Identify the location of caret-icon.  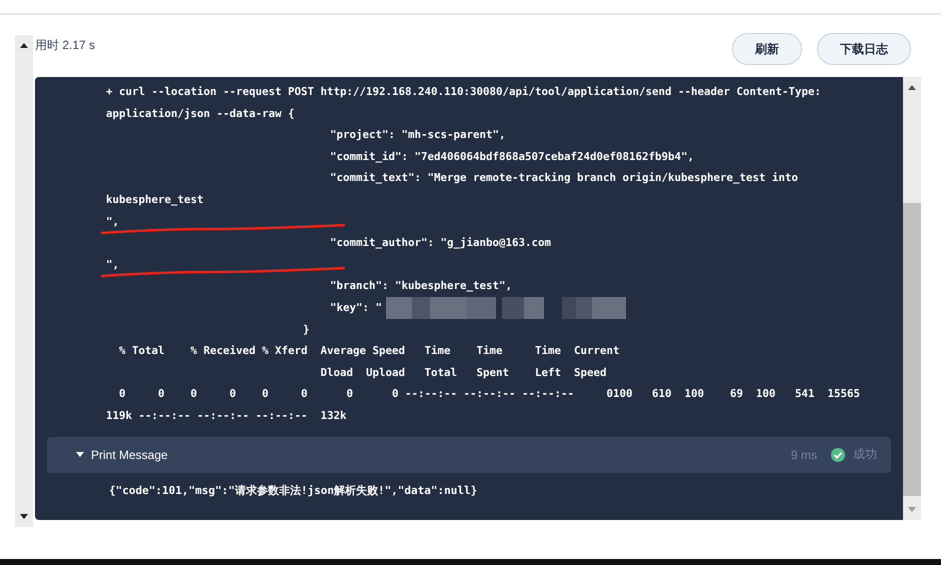
(80, 454).